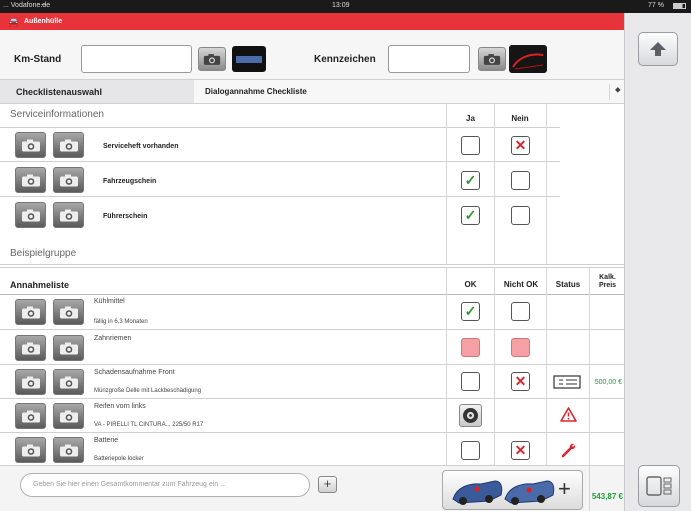  Describe the element at coordinates (106, 440) in the screenshot. I see `item-name: Batterie` at that location.